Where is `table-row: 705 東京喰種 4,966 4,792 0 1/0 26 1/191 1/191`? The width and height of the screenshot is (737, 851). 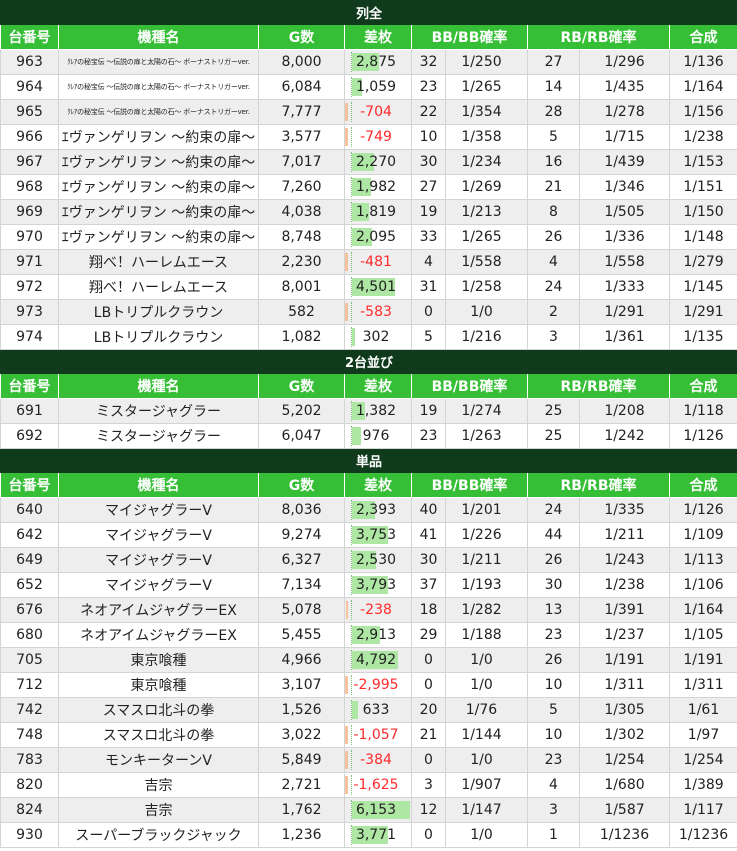 table-row: 705 東京喰種 4,966 4,792 0 1/0 26 1/191 1/191 is located at coordinates (368, 660).